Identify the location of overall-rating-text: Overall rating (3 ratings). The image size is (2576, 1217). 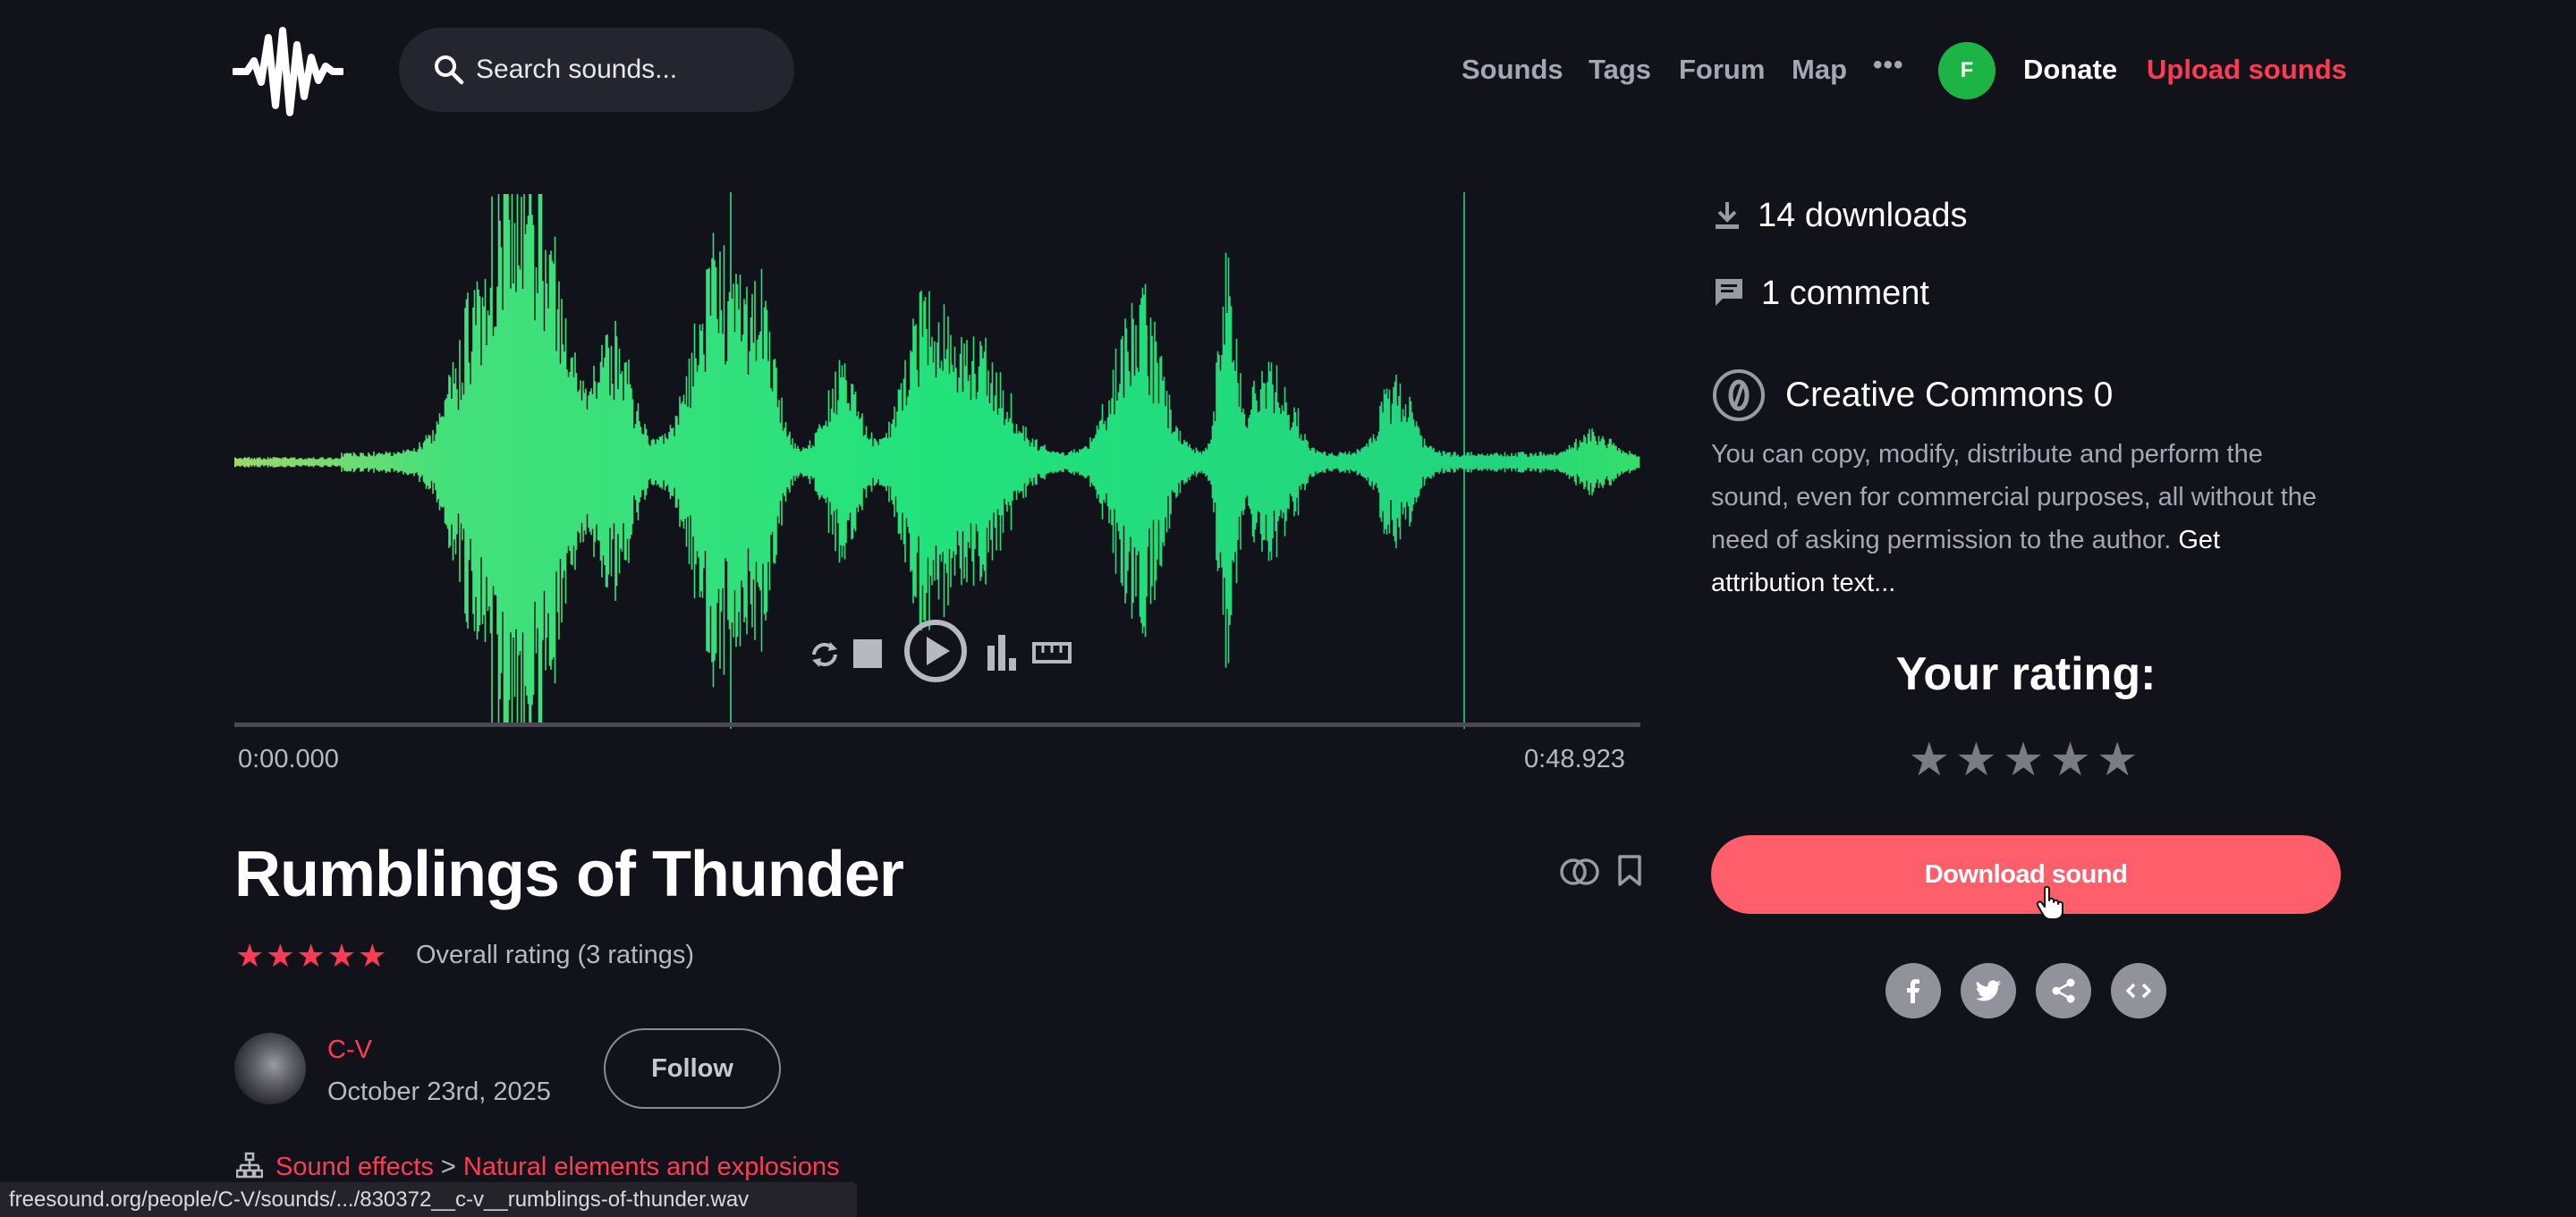
(555, 955).